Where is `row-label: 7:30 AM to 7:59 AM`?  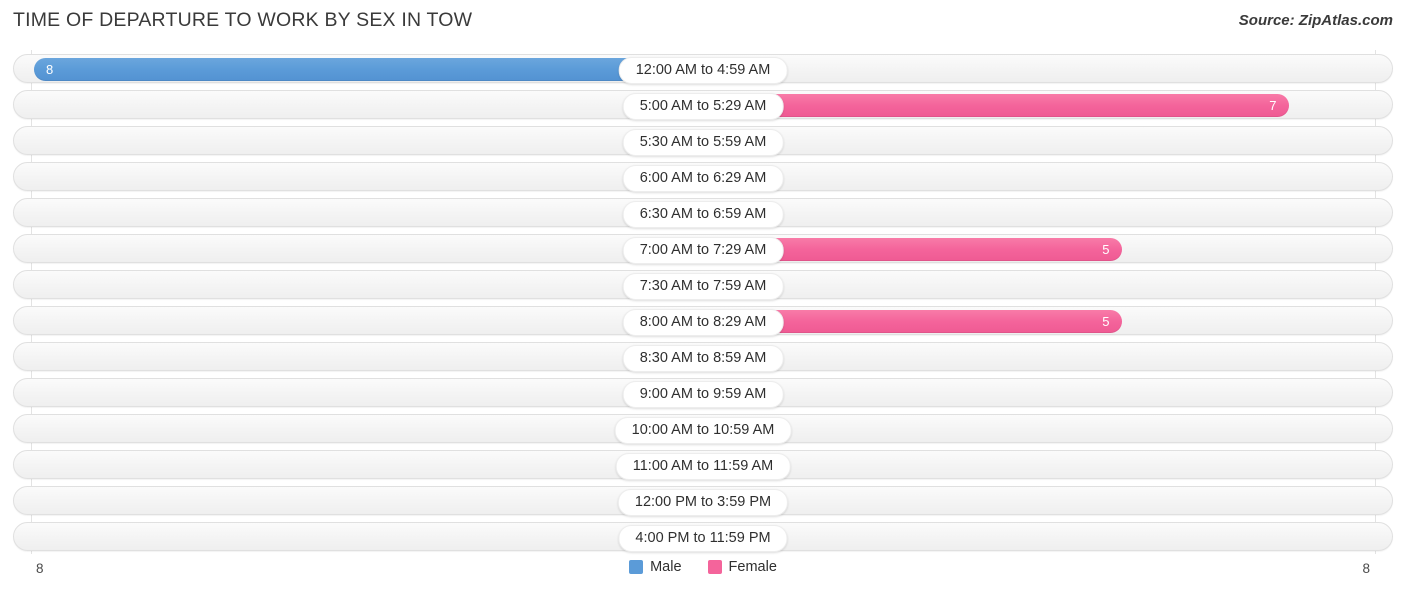
row-label: 7:30 AM to 7:59 AM is located at coordinates (703, 286).